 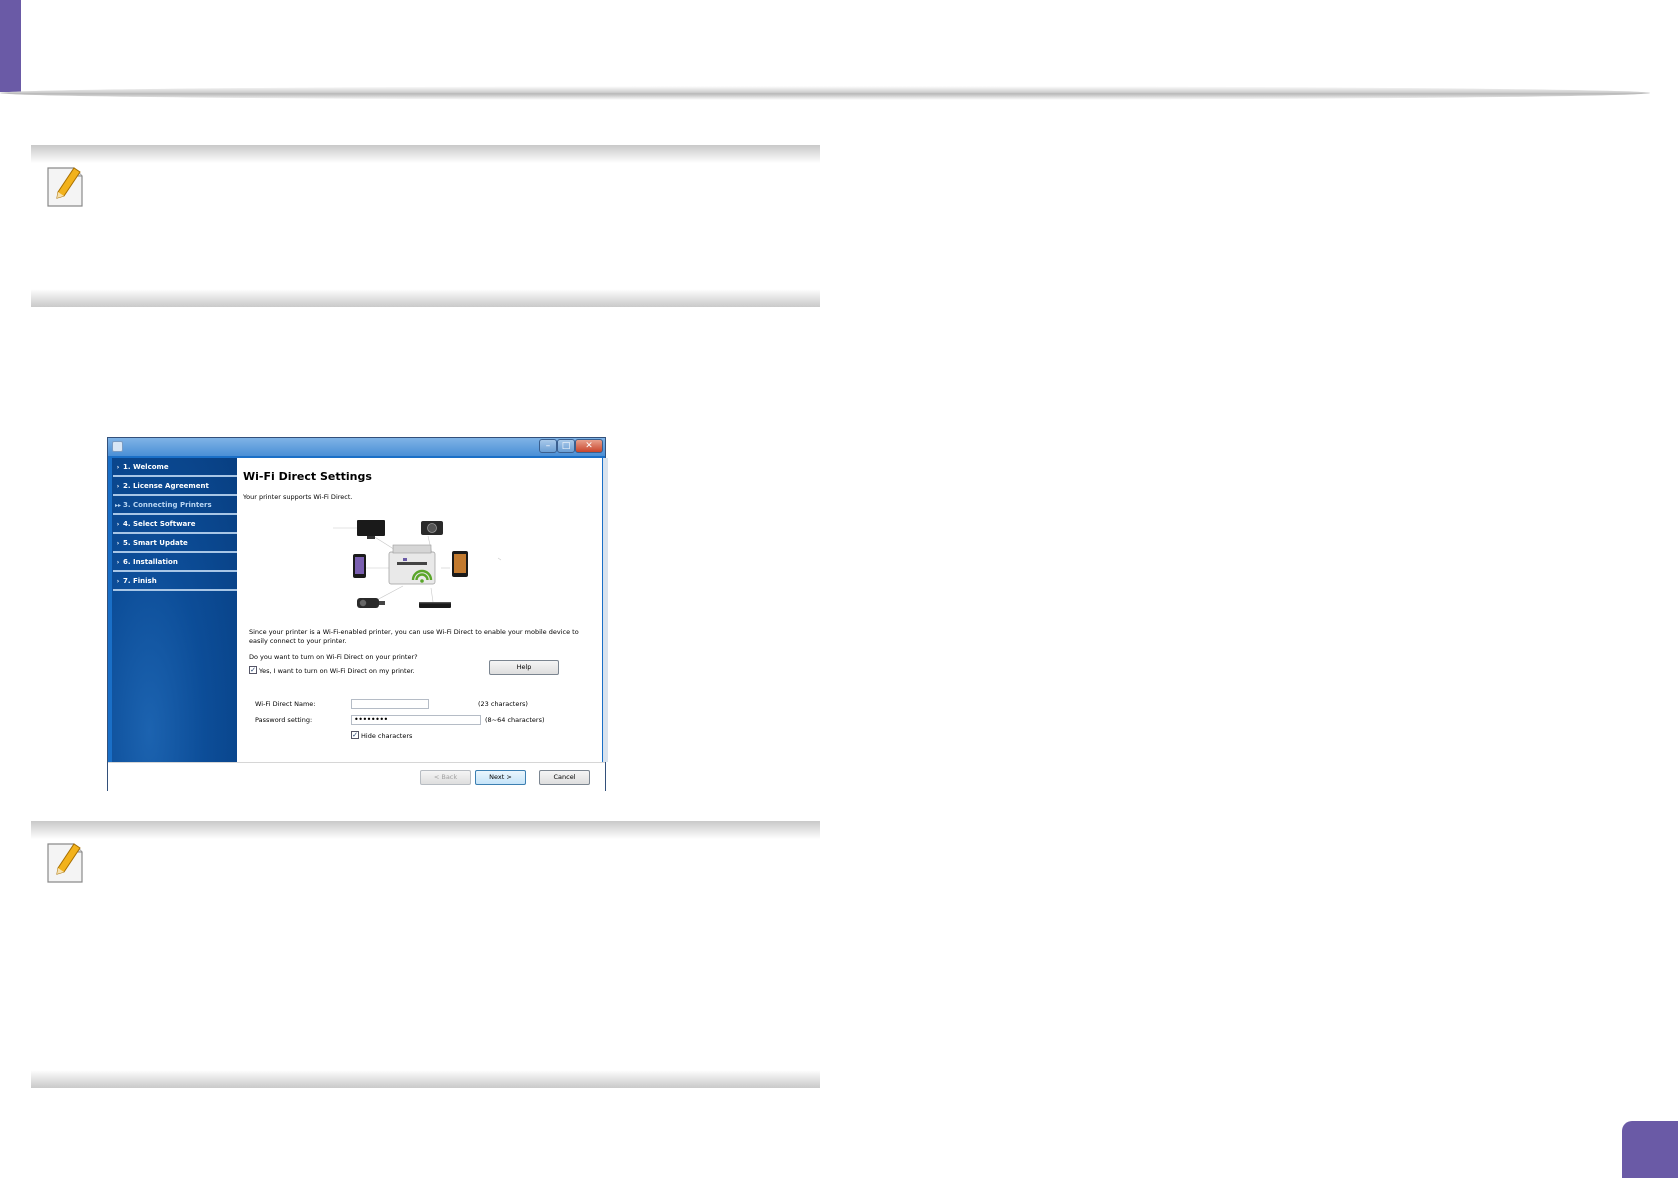 What do you see at coordinates (155, 543) in the screenshot?
I see `step-label: 5. Smart Update` at bounding box center [155, 543].